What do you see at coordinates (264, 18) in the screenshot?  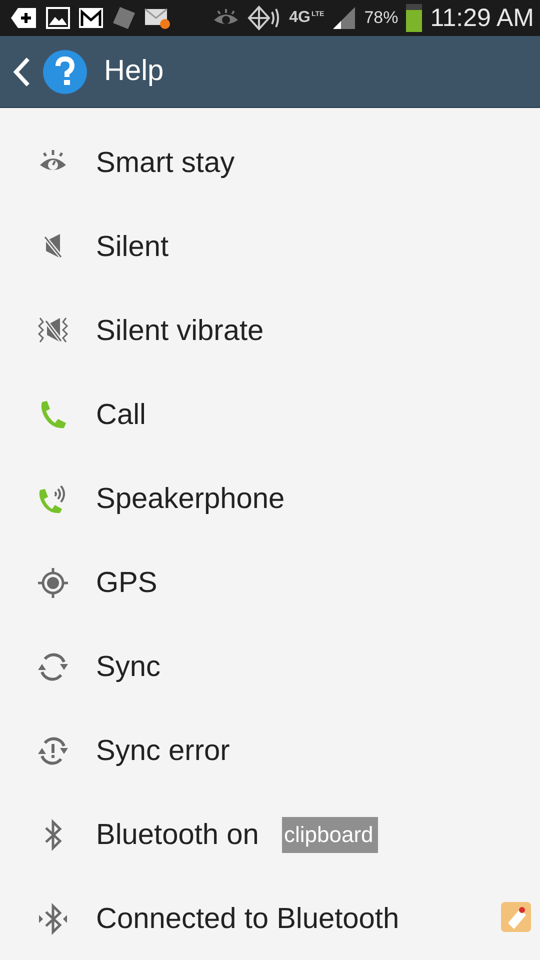 I see `signal-wave-icon` at bounding box center [264, 18].